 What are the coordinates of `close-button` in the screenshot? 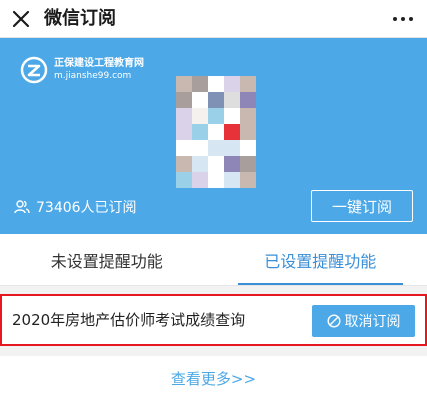 It's located at (21, 19).